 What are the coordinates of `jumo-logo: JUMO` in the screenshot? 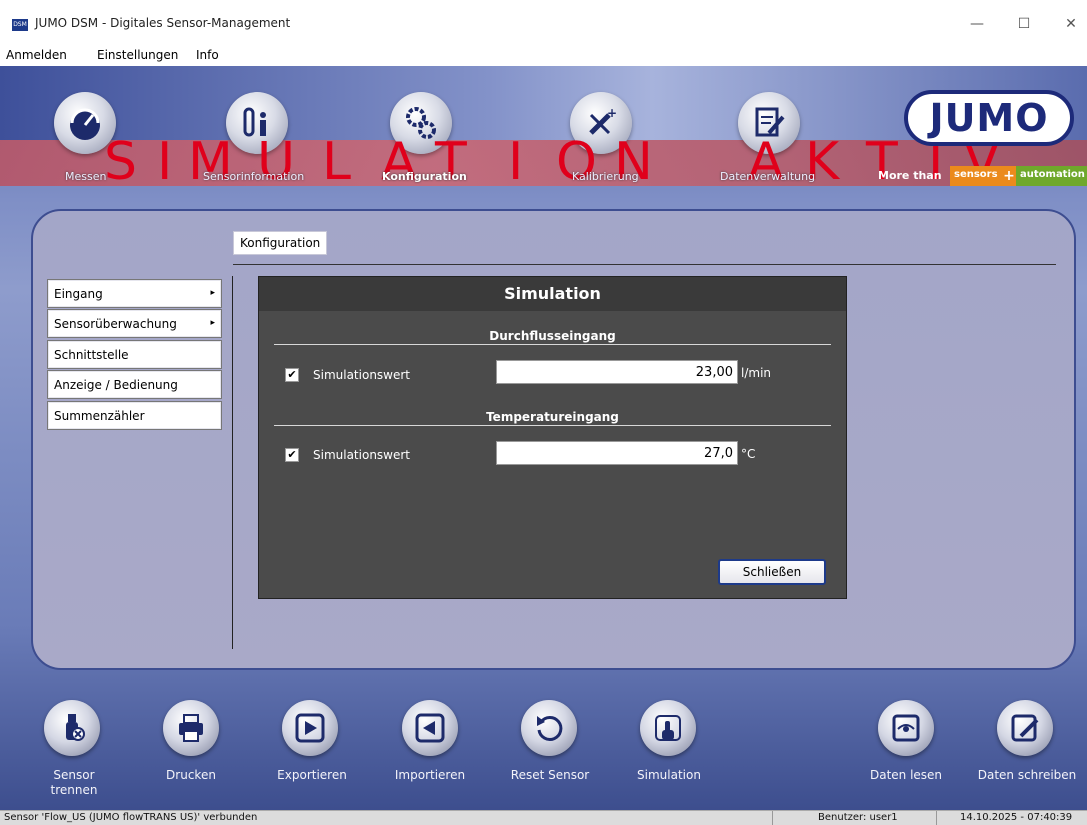 It's located at (989, 118).